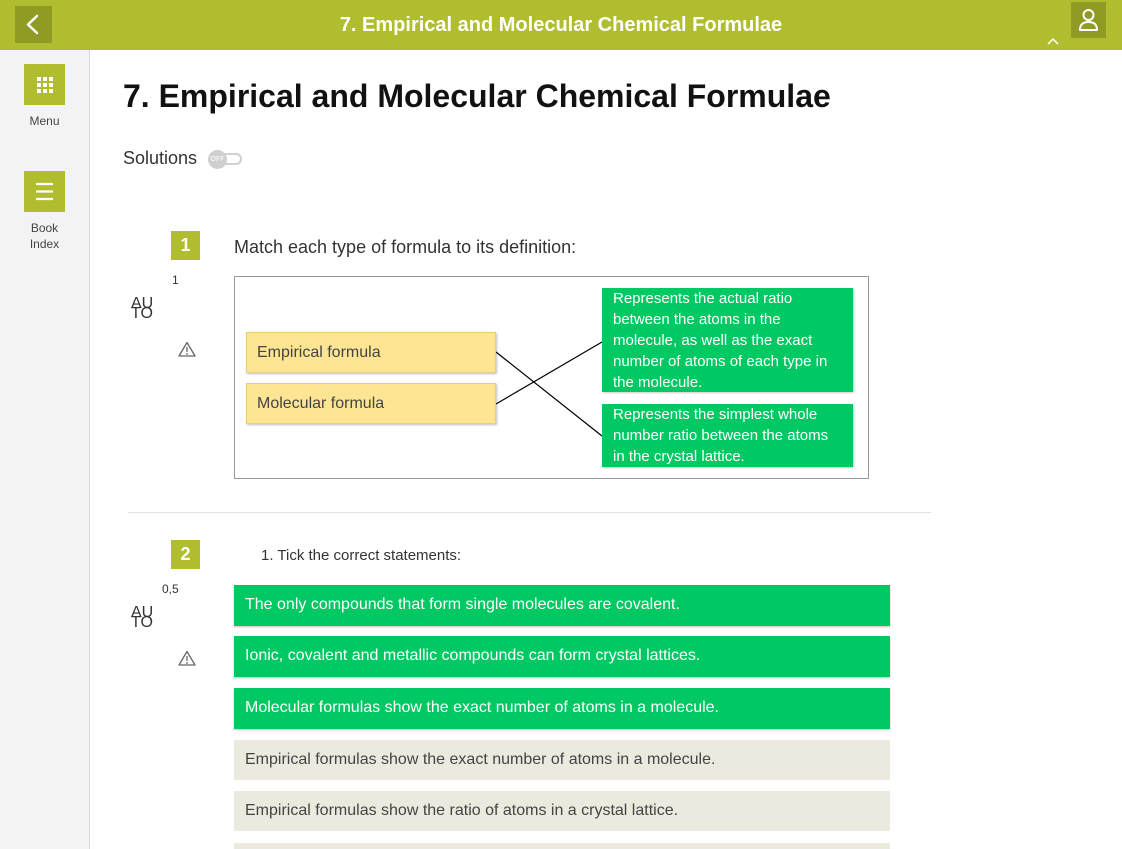 The image size is (1122, 849). What do you see at coordinates (529, 512) in the screenshot?
I see `question-divider` at bounding box center [529, 512].